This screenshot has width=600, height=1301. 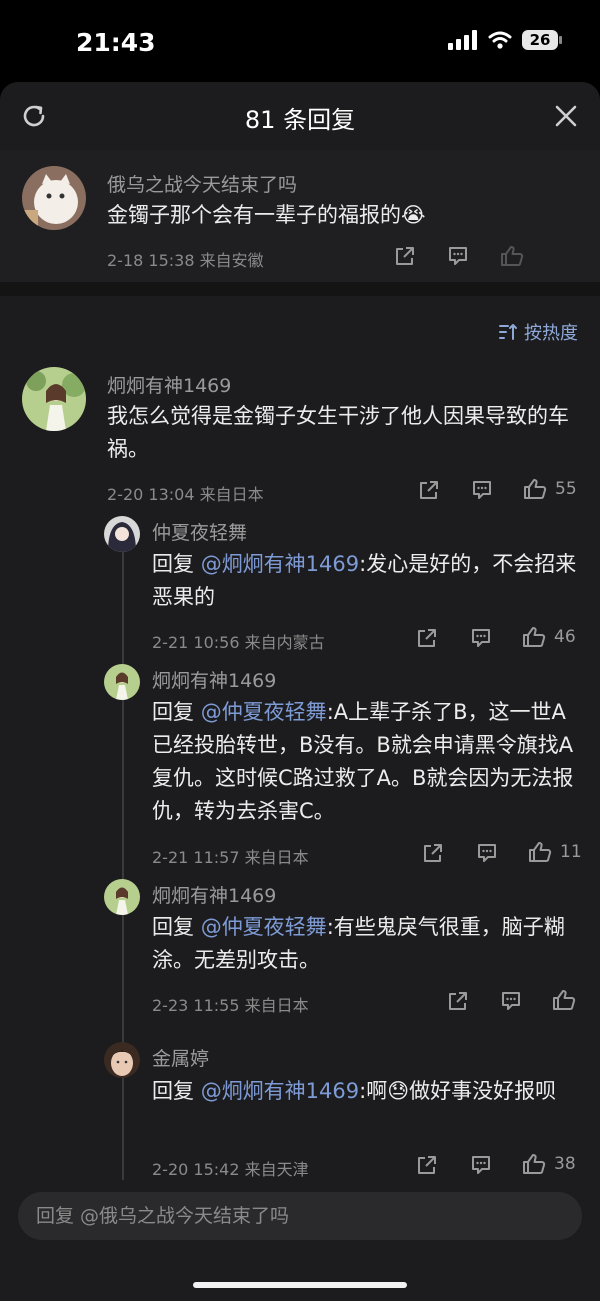 What do you see at coordinates (230, 1169) in the screenshot?
I see `reply-meta: 2-20 15:42 来自天津` at bounding box center [230, 1169].